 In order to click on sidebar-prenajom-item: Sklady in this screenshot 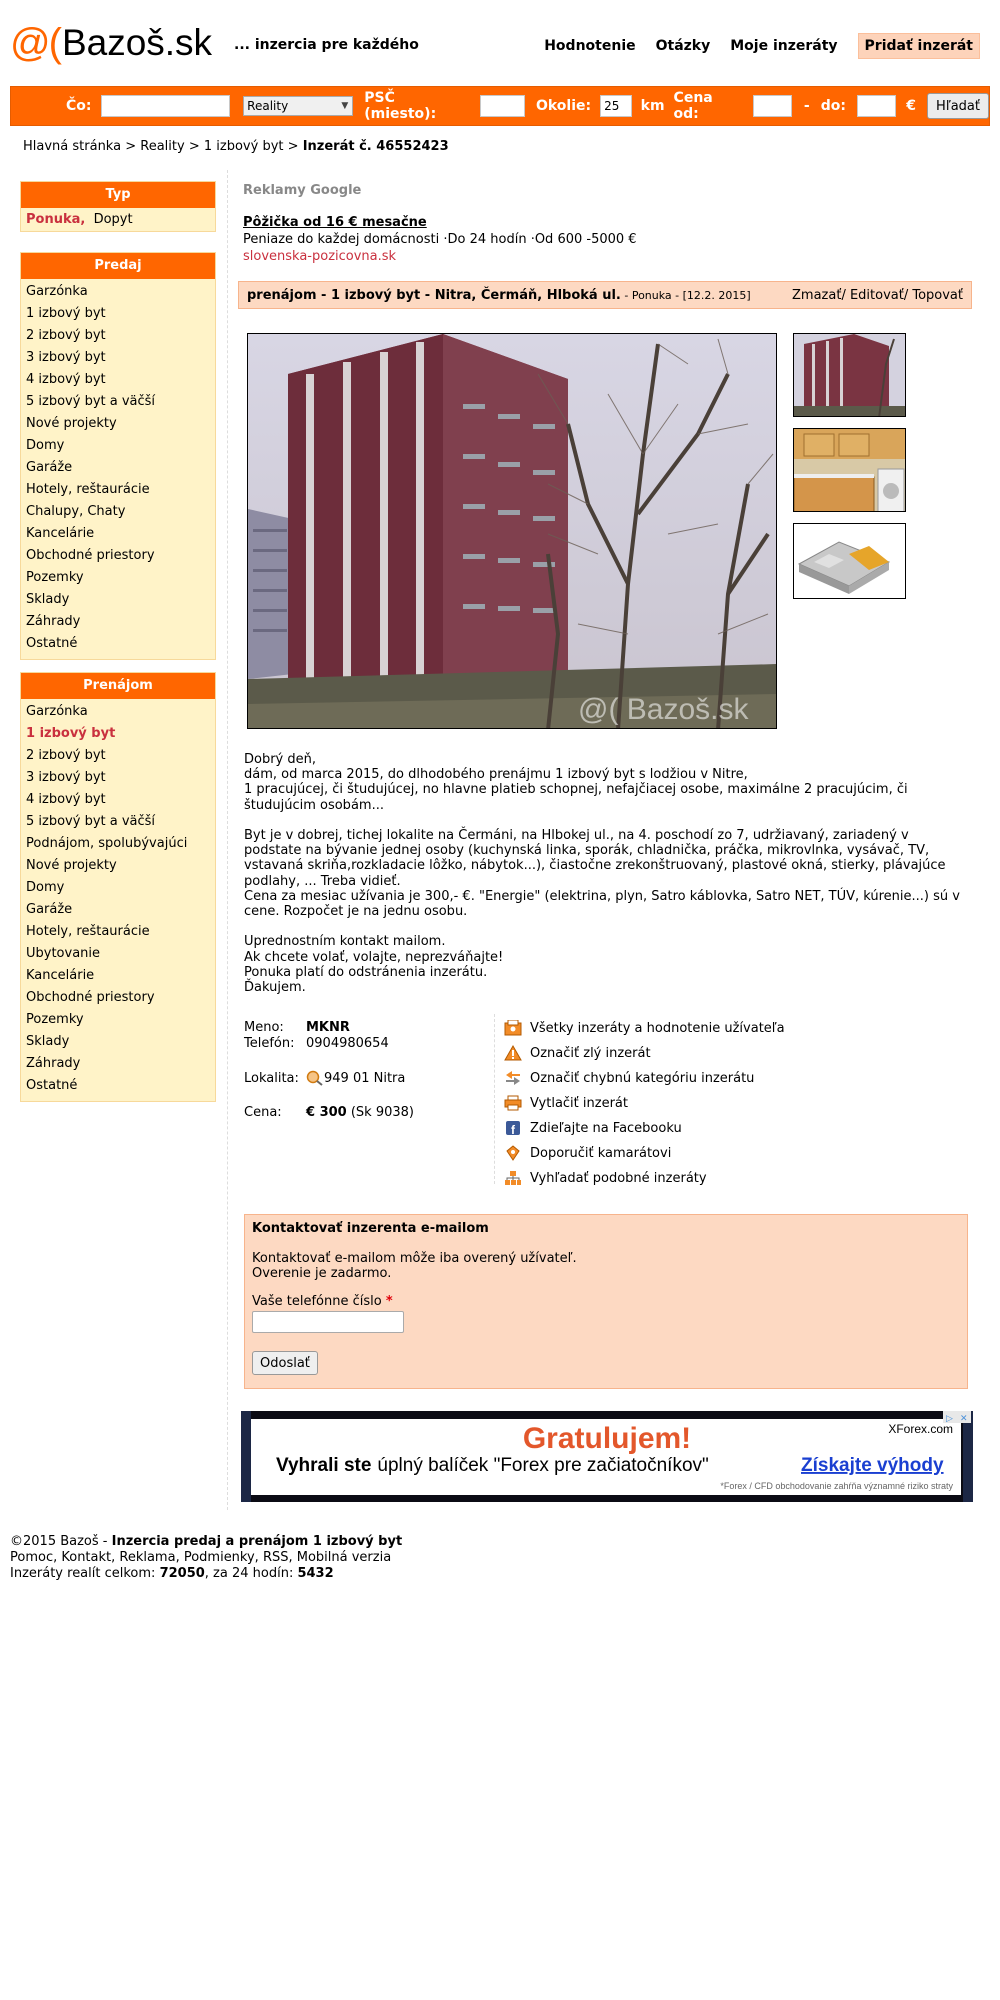, I will do `click(118, 1042)`.